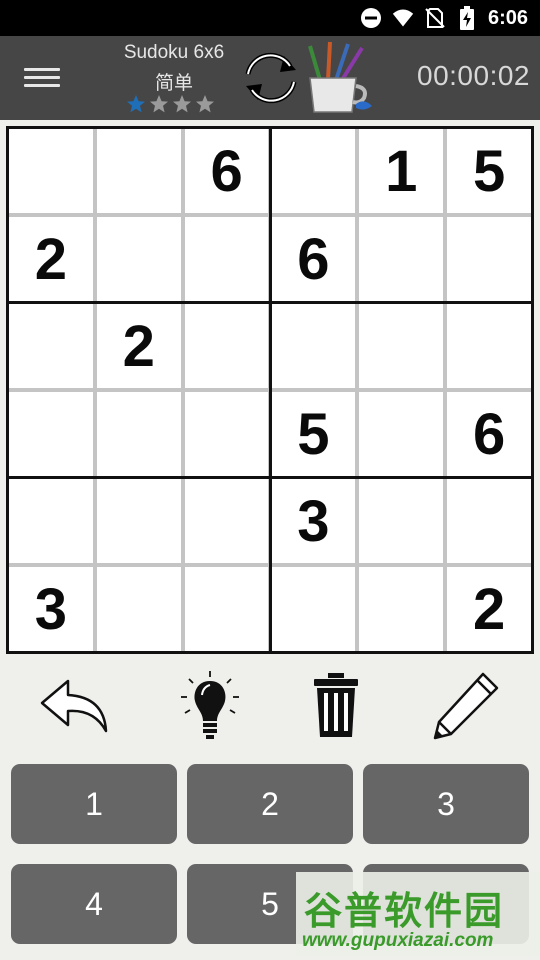  I want to click on menu-button, so click(42, 79).